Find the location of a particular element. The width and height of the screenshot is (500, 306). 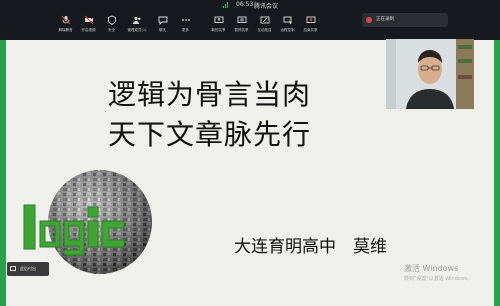

new-share-button: 新的共享 is located at coordinates (218, 25).